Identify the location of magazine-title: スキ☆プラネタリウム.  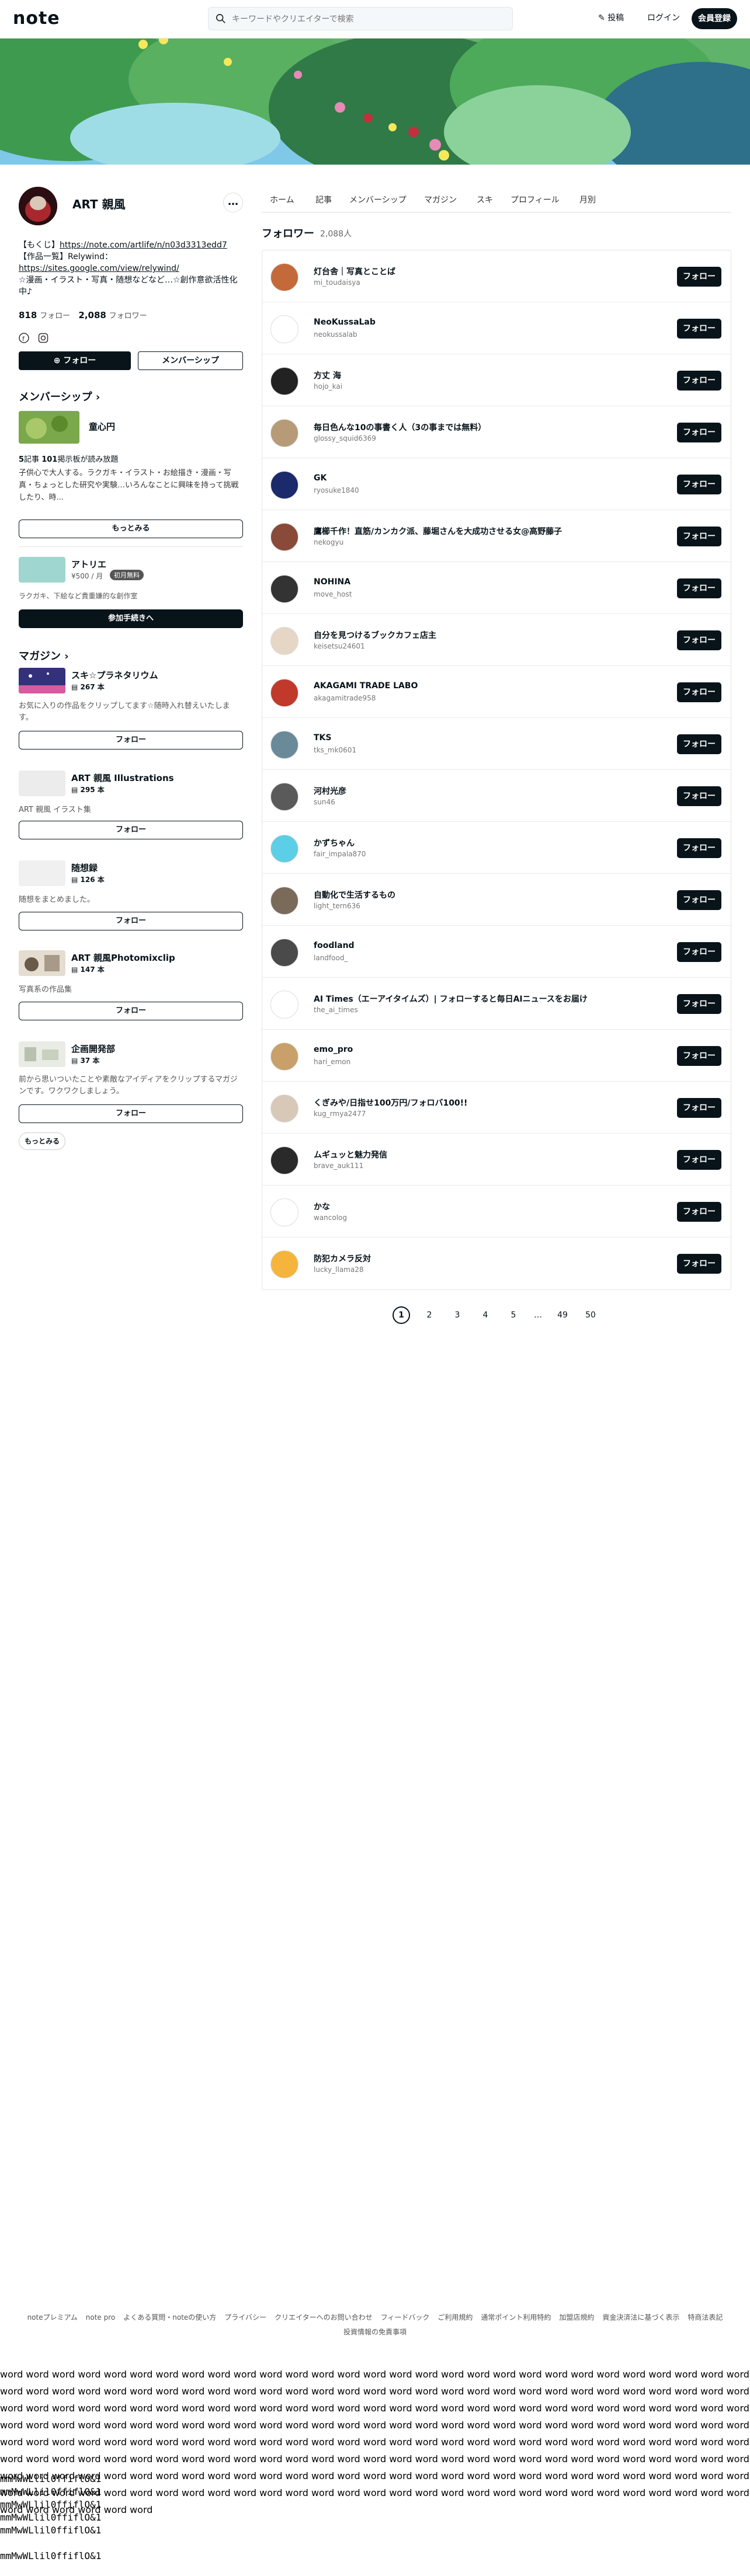
(114, 675).